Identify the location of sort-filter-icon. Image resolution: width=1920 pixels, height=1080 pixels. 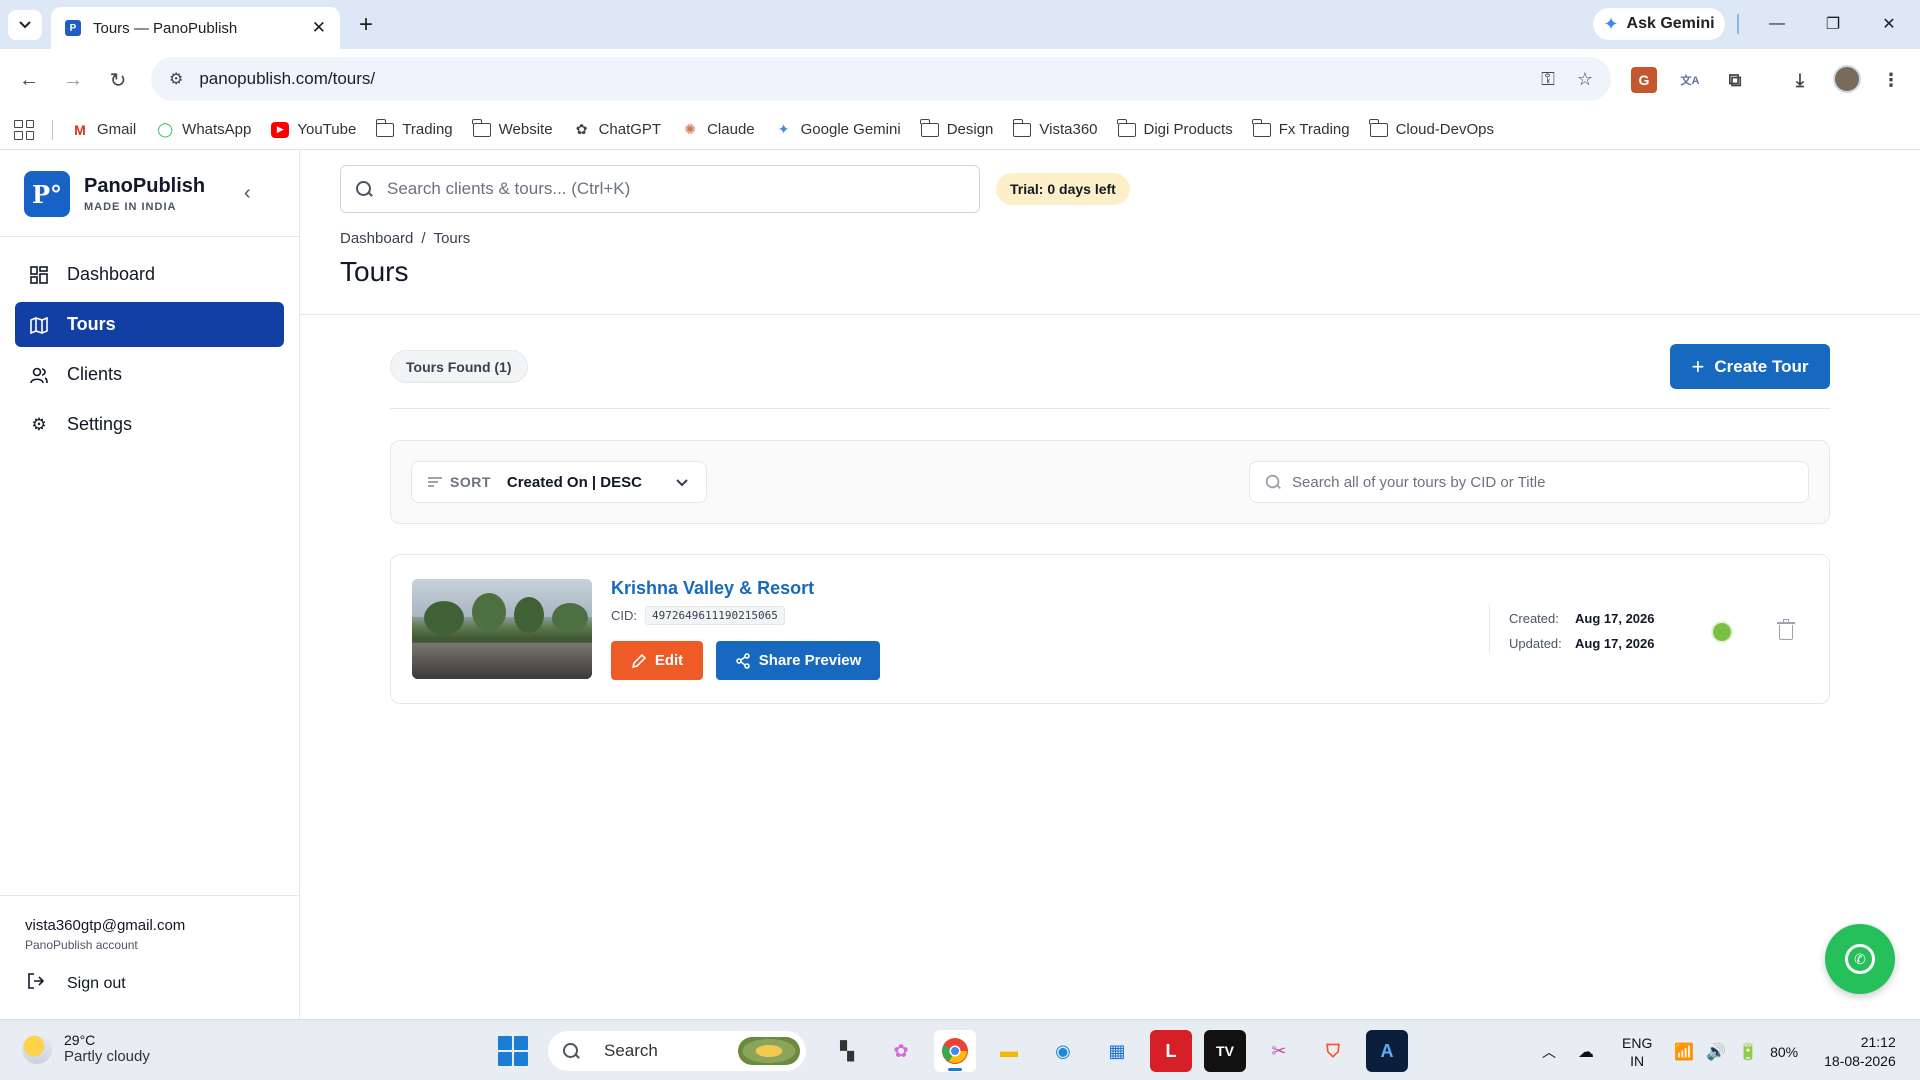
(435, 482).